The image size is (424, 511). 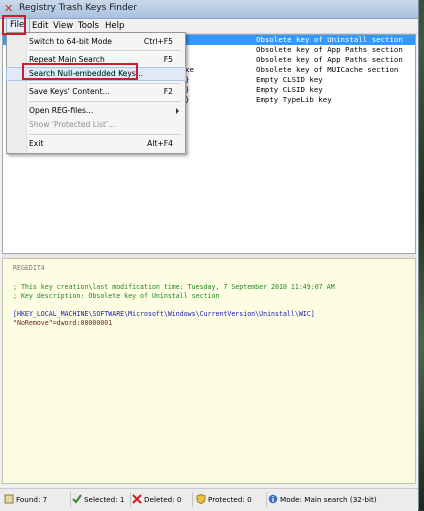 What do you see at coordinates (96, 144) in the screenshot?
I see `menu-item-exit: Exit Alt+F4` at bounding box center [96, 144].